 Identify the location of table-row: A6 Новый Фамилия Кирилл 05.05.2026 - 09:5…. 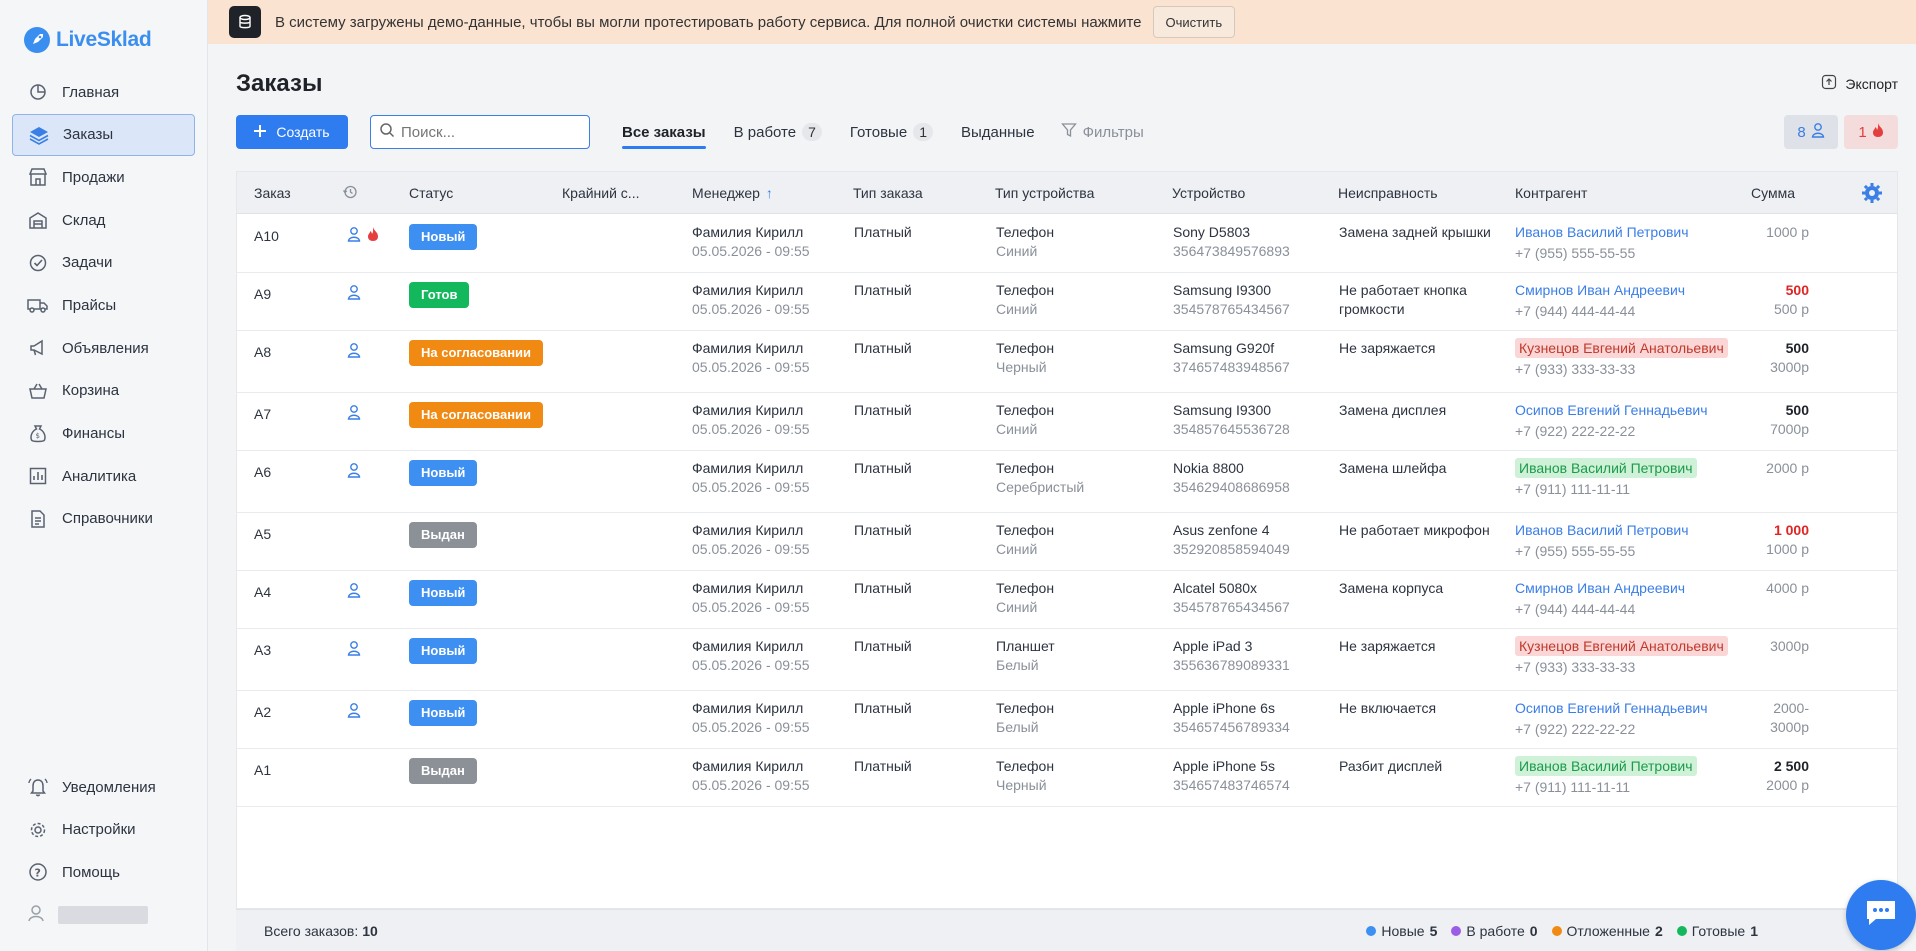
(1067, 482).